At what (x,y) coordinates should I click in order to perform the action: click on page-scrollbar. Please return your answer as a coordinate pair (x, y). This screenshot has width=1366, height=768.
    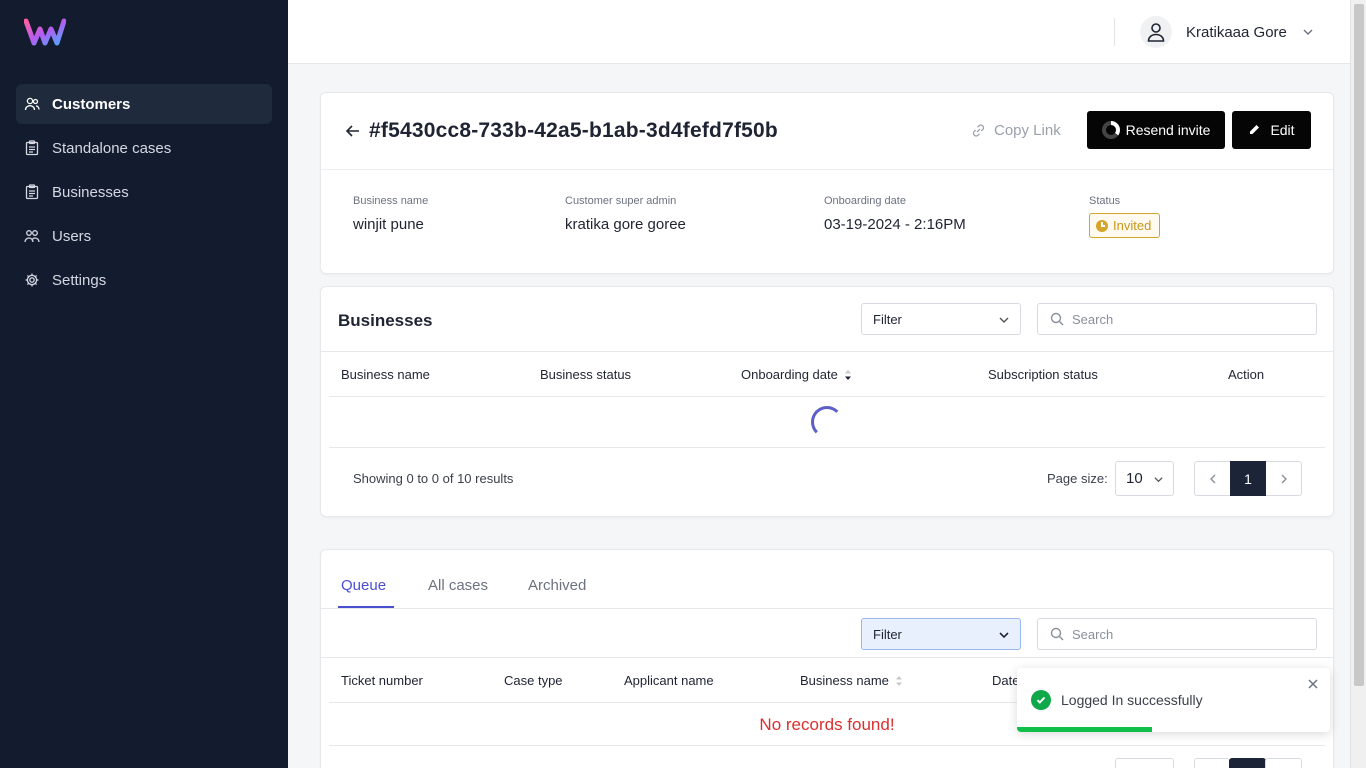
    Looking at the image, I should click on (1358, 384).